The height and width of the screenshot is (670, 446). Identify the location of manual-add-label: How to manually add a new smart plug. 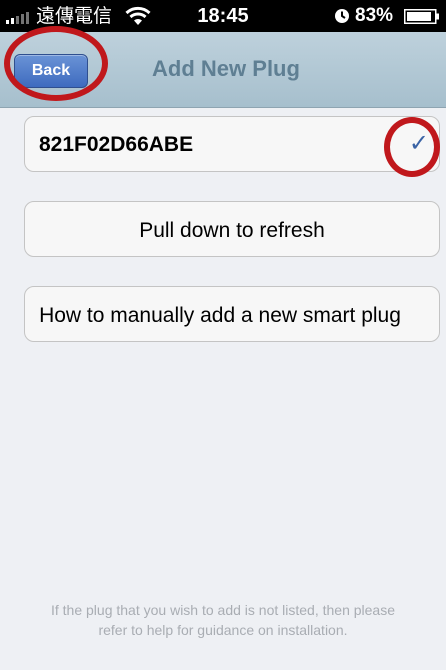
(220, 315).